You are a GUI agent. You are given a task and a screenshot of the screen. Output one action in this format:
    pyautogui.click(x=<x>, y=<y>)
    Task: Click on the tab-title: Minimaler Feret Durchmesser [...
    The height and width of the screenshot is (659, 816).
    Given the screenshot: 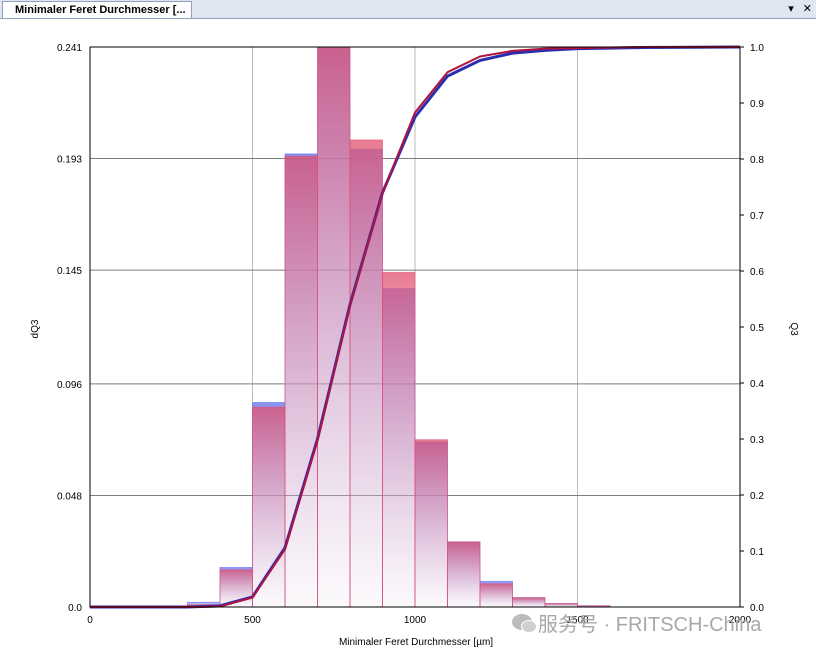 What is the action you would take?
    pyautogui.click(x=100, y=10)
    